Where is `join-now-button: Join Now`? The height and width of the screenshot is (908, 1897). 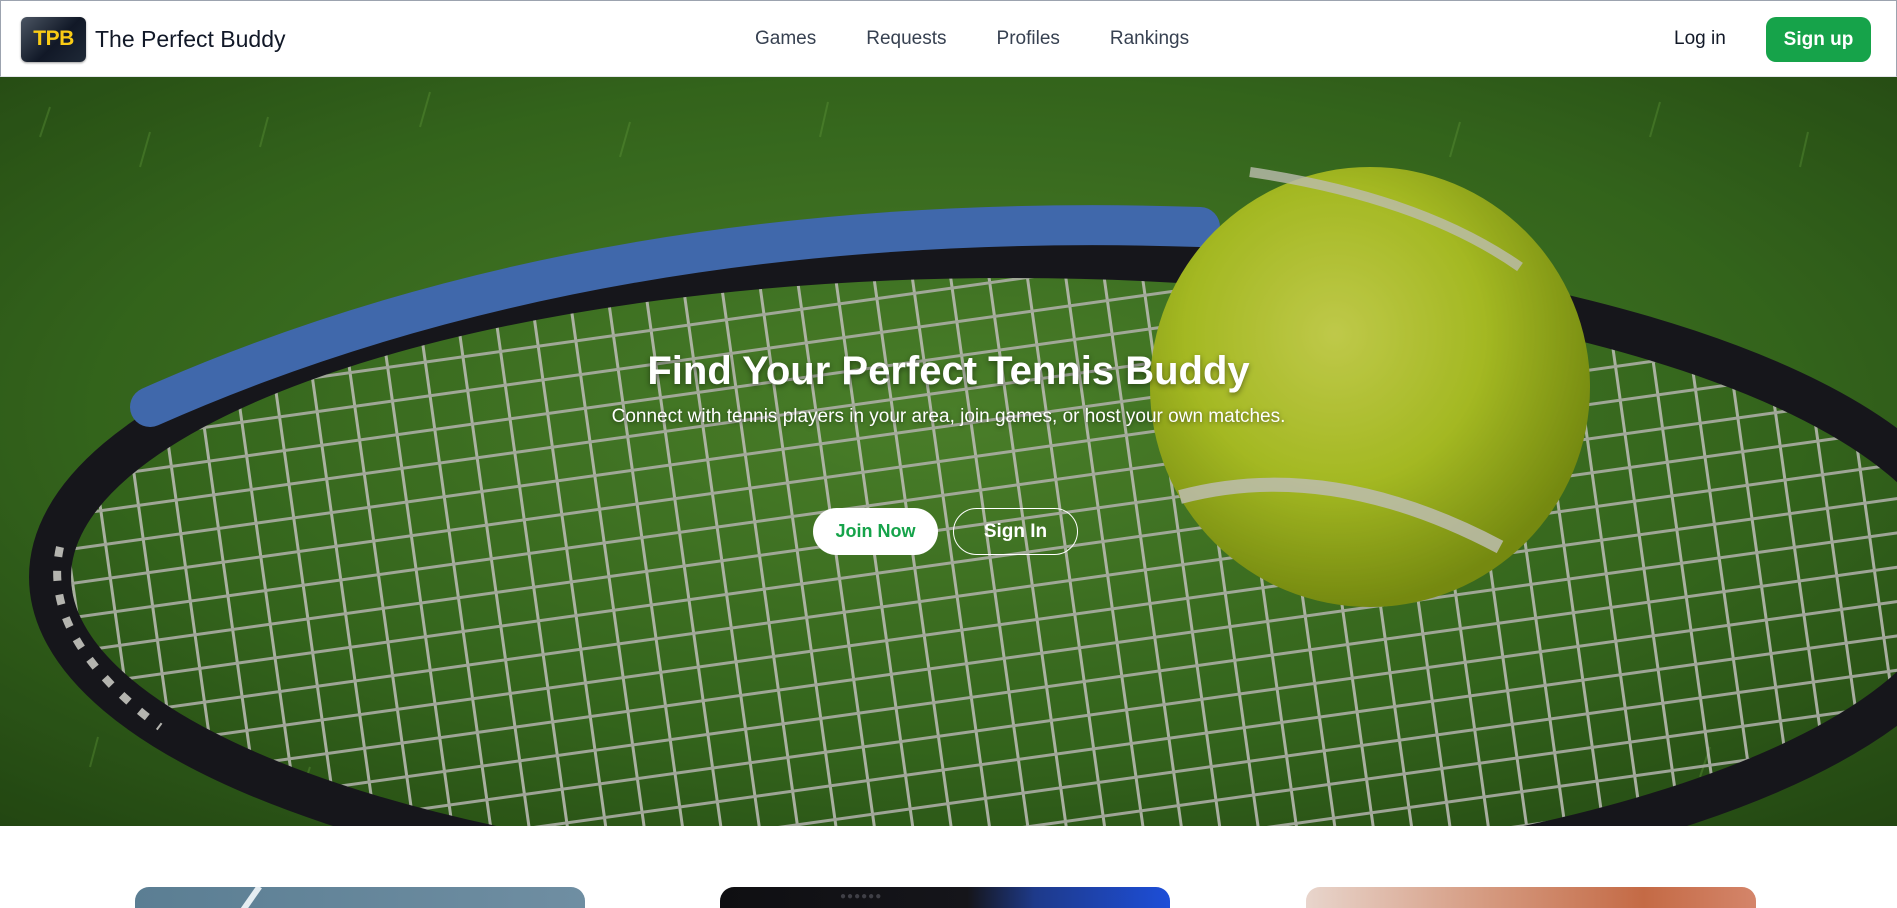
join-now-button: Join Now is located at coordinates (875, 531).